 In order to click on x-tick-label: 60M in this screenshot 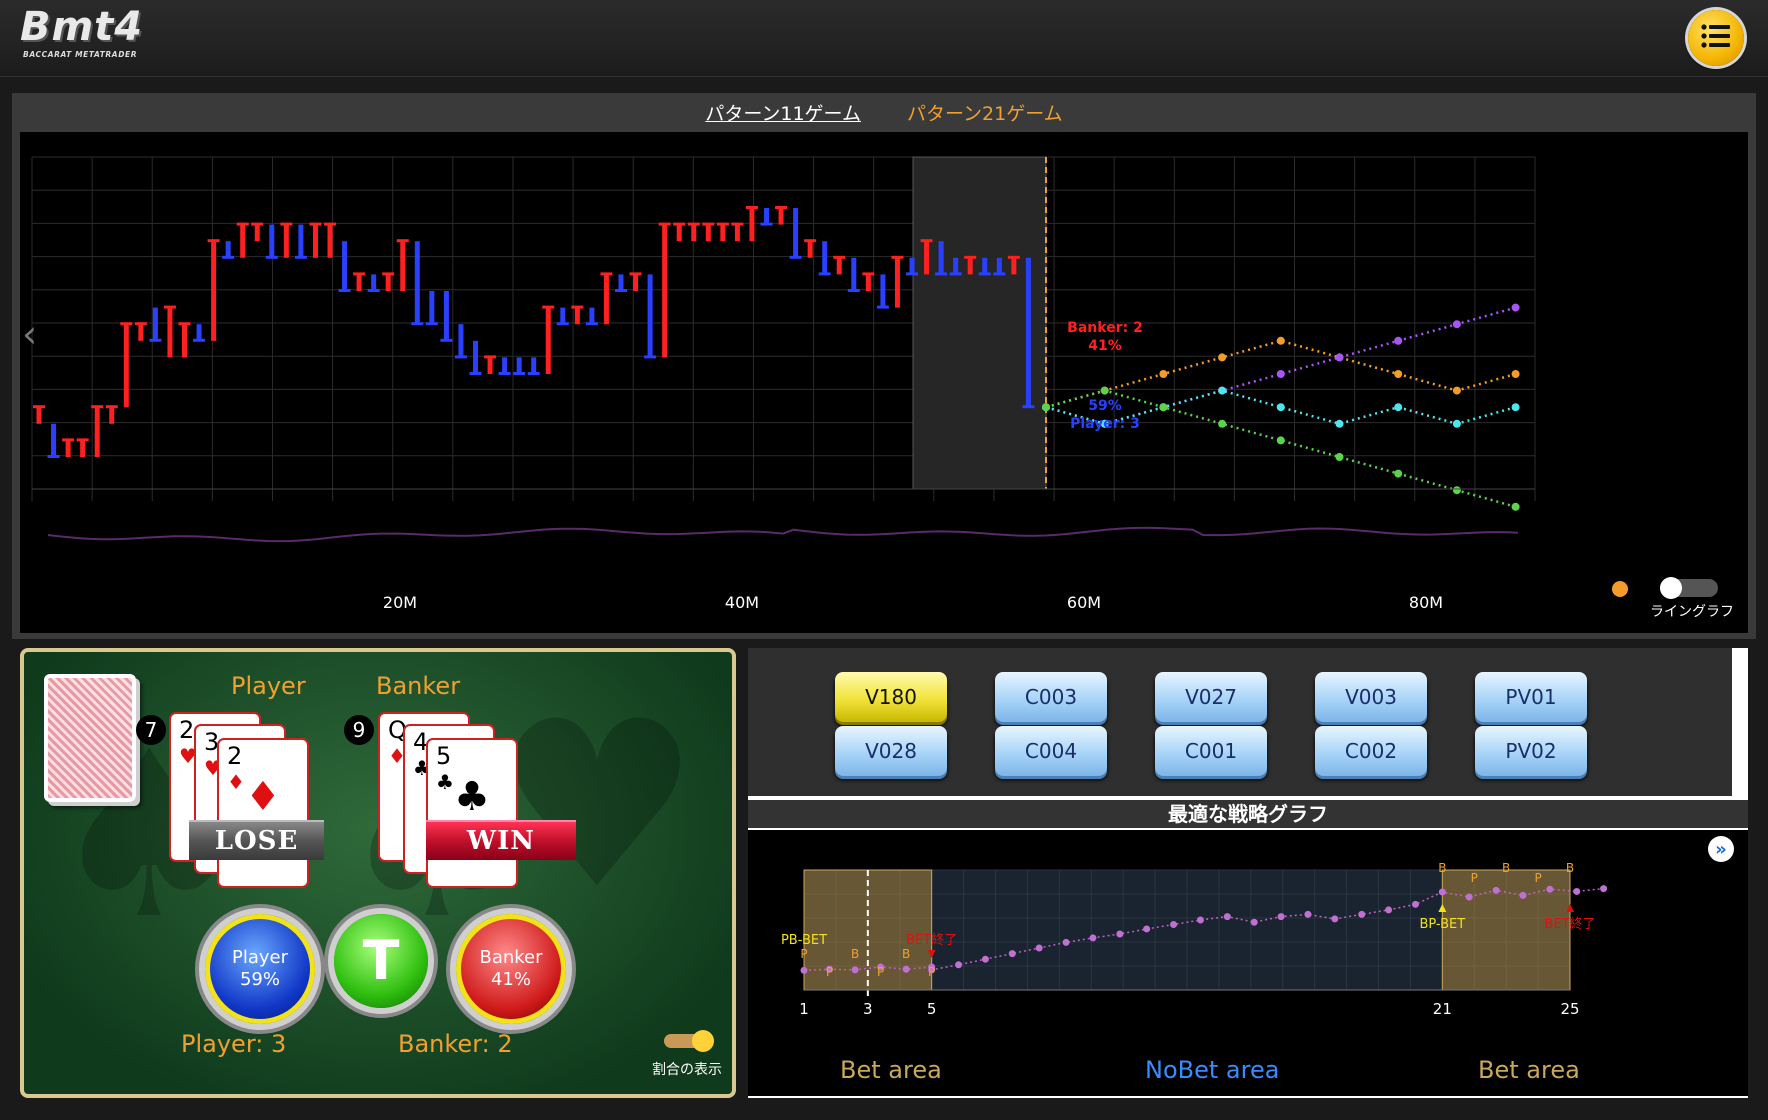, I will do `click(1084, 602)`.